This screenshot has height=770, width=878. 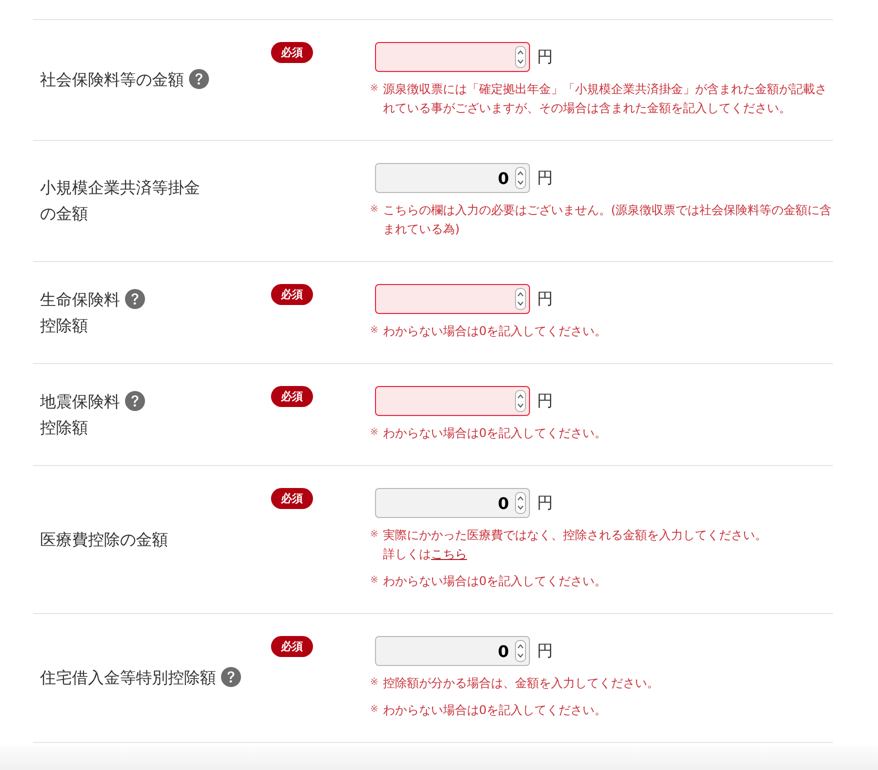 I want to click on field-label: 小規模企業共済等掛金 の金額, so click(x=120, y=201).